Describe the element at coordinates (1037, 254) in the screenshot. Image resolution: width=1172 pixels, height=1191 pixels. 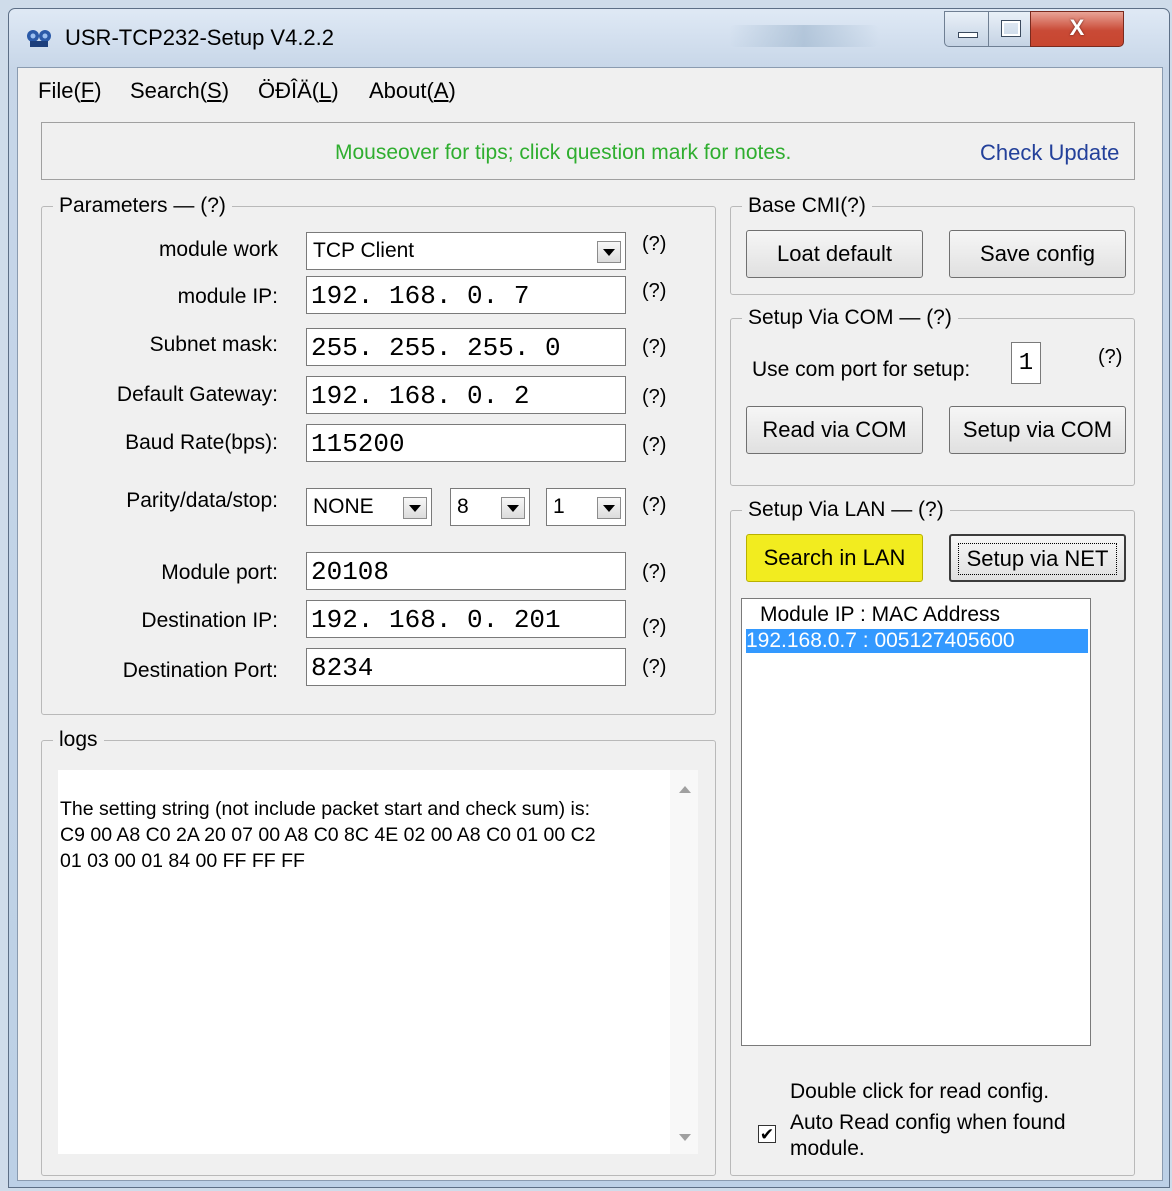
I see `save-config-button: Save config` at that location.